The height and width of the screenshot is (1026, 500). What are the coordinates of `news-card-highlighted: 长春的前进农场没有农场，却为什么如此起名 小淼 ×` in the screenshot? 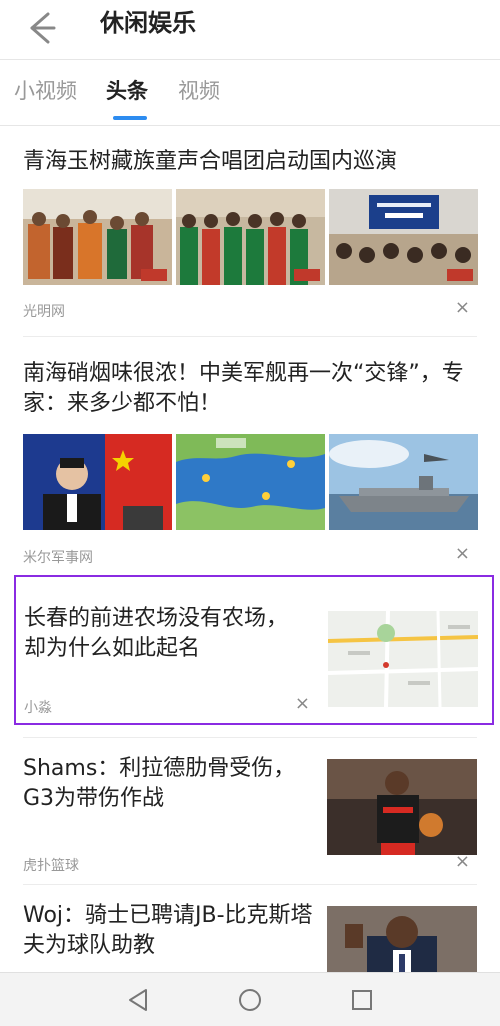 It's located at (254, 650).